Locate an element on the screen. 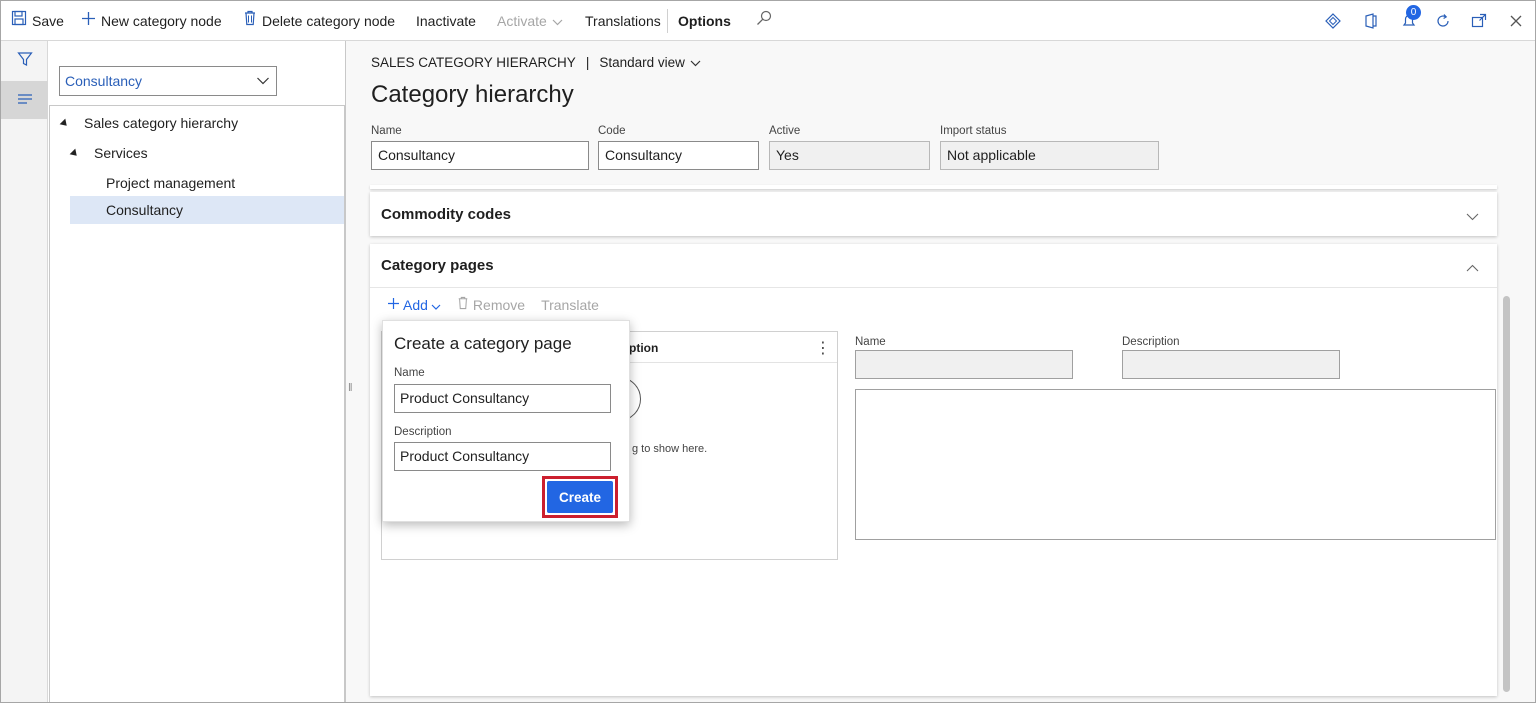  refresh-icon is located at coordinates (1443, 21).